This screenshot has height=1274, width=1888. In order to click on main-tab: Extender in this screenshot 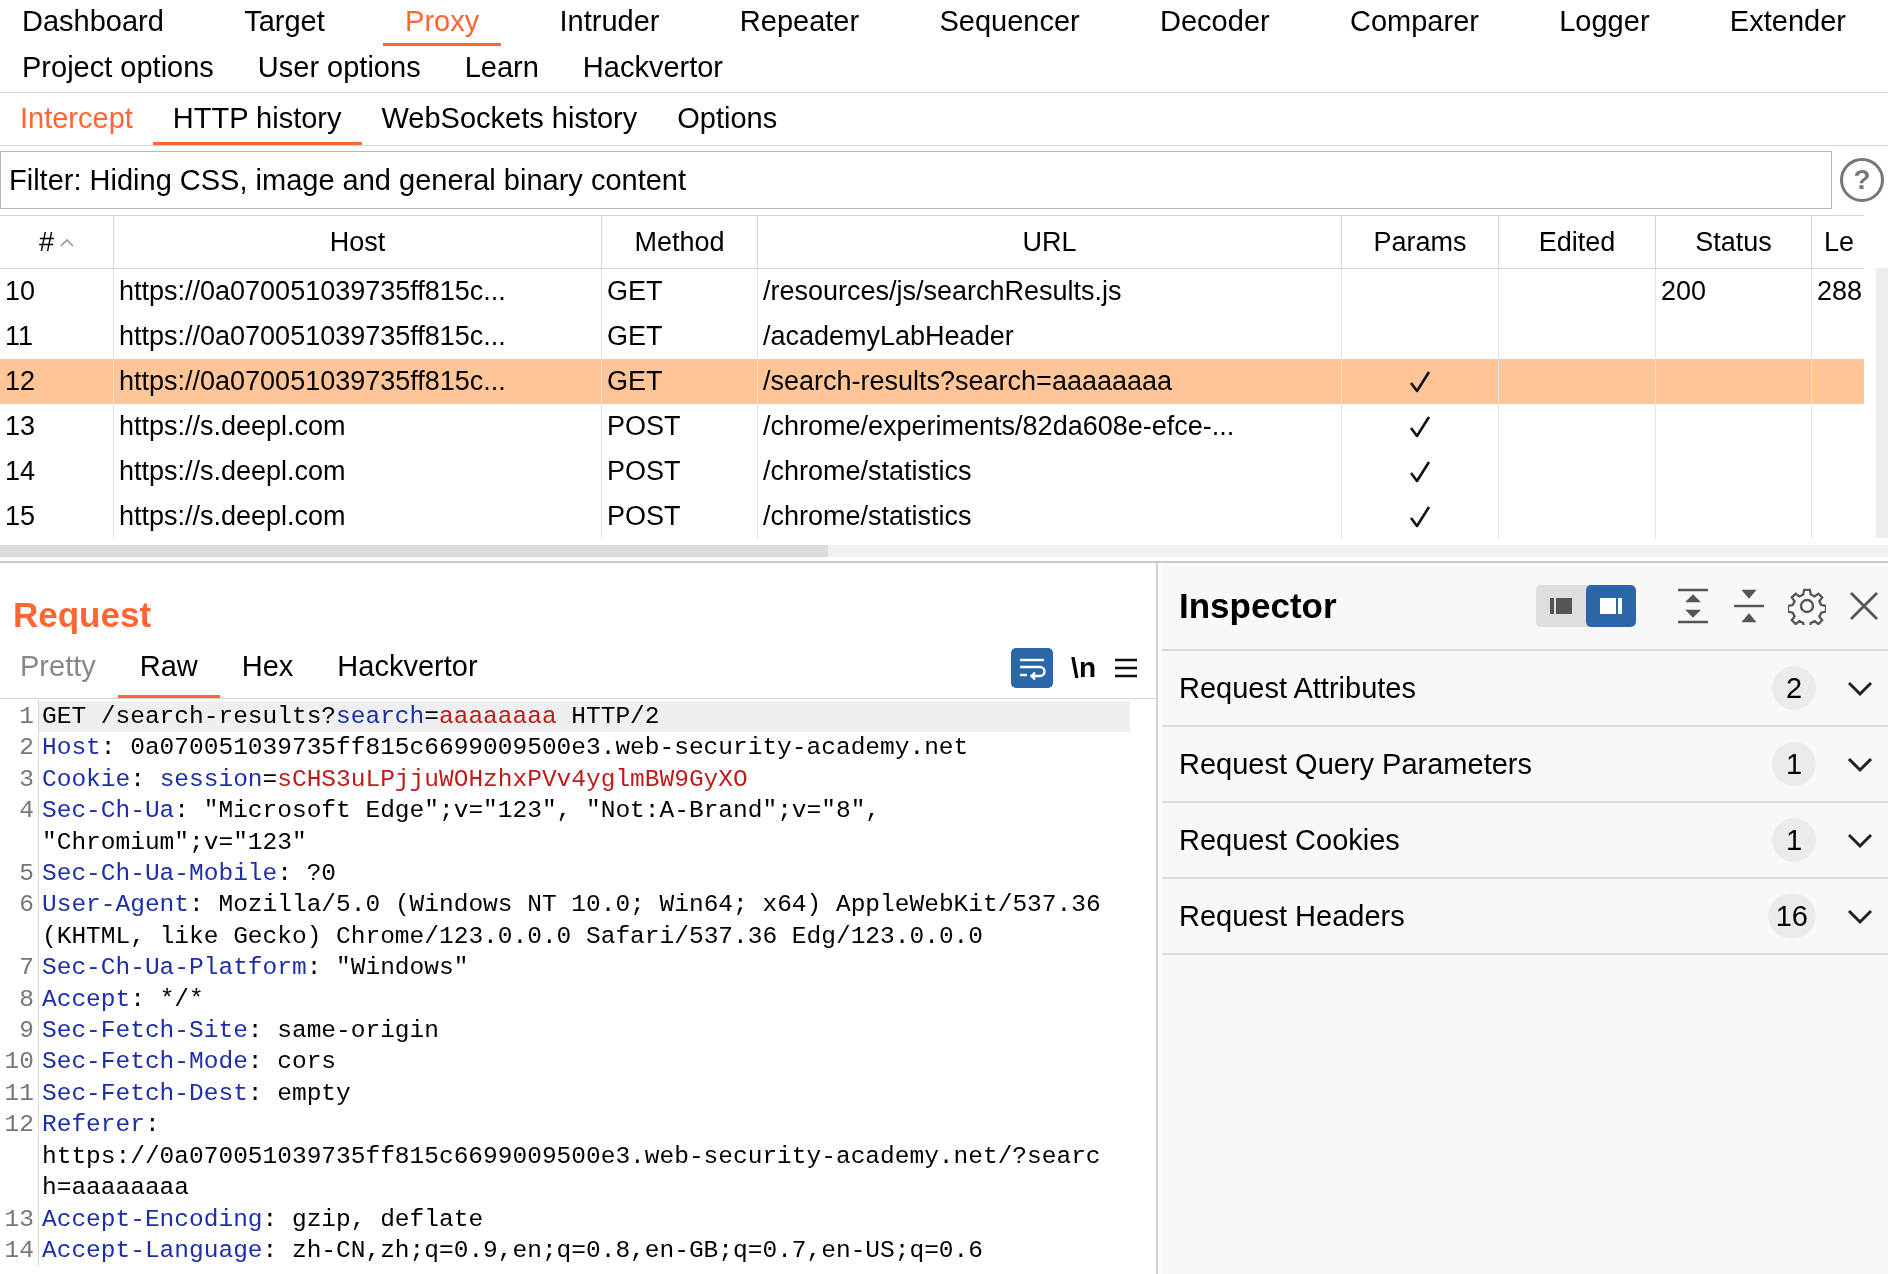, I will do `click(1787, 23)`.